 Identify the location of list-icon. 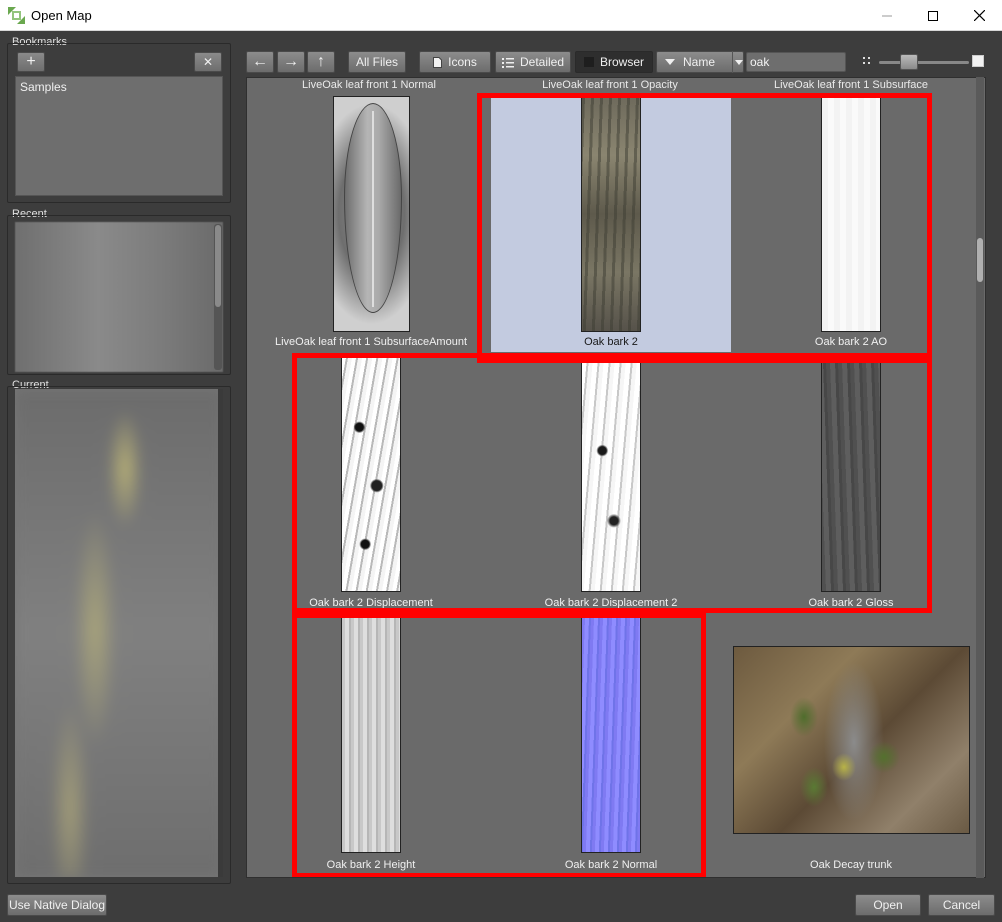
(507, 62).